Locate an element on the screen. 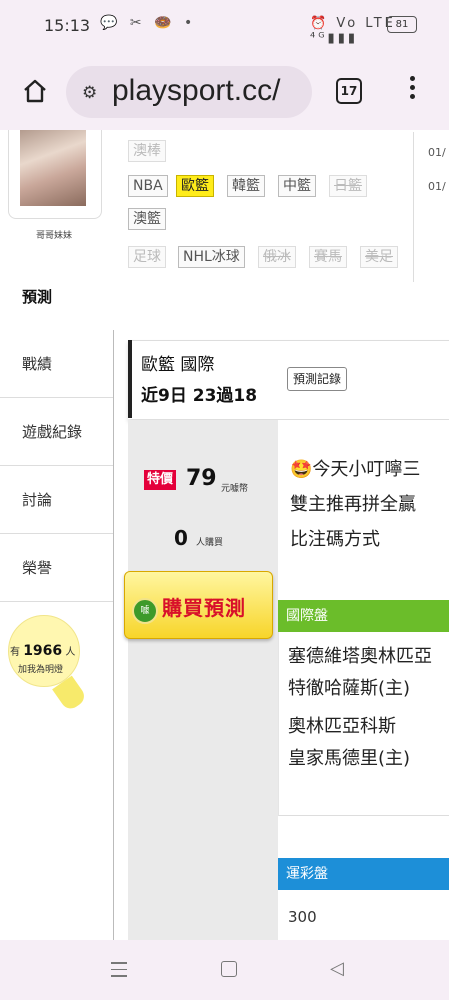  special-price-badge: 特價 is located at coordinates (160, 480).